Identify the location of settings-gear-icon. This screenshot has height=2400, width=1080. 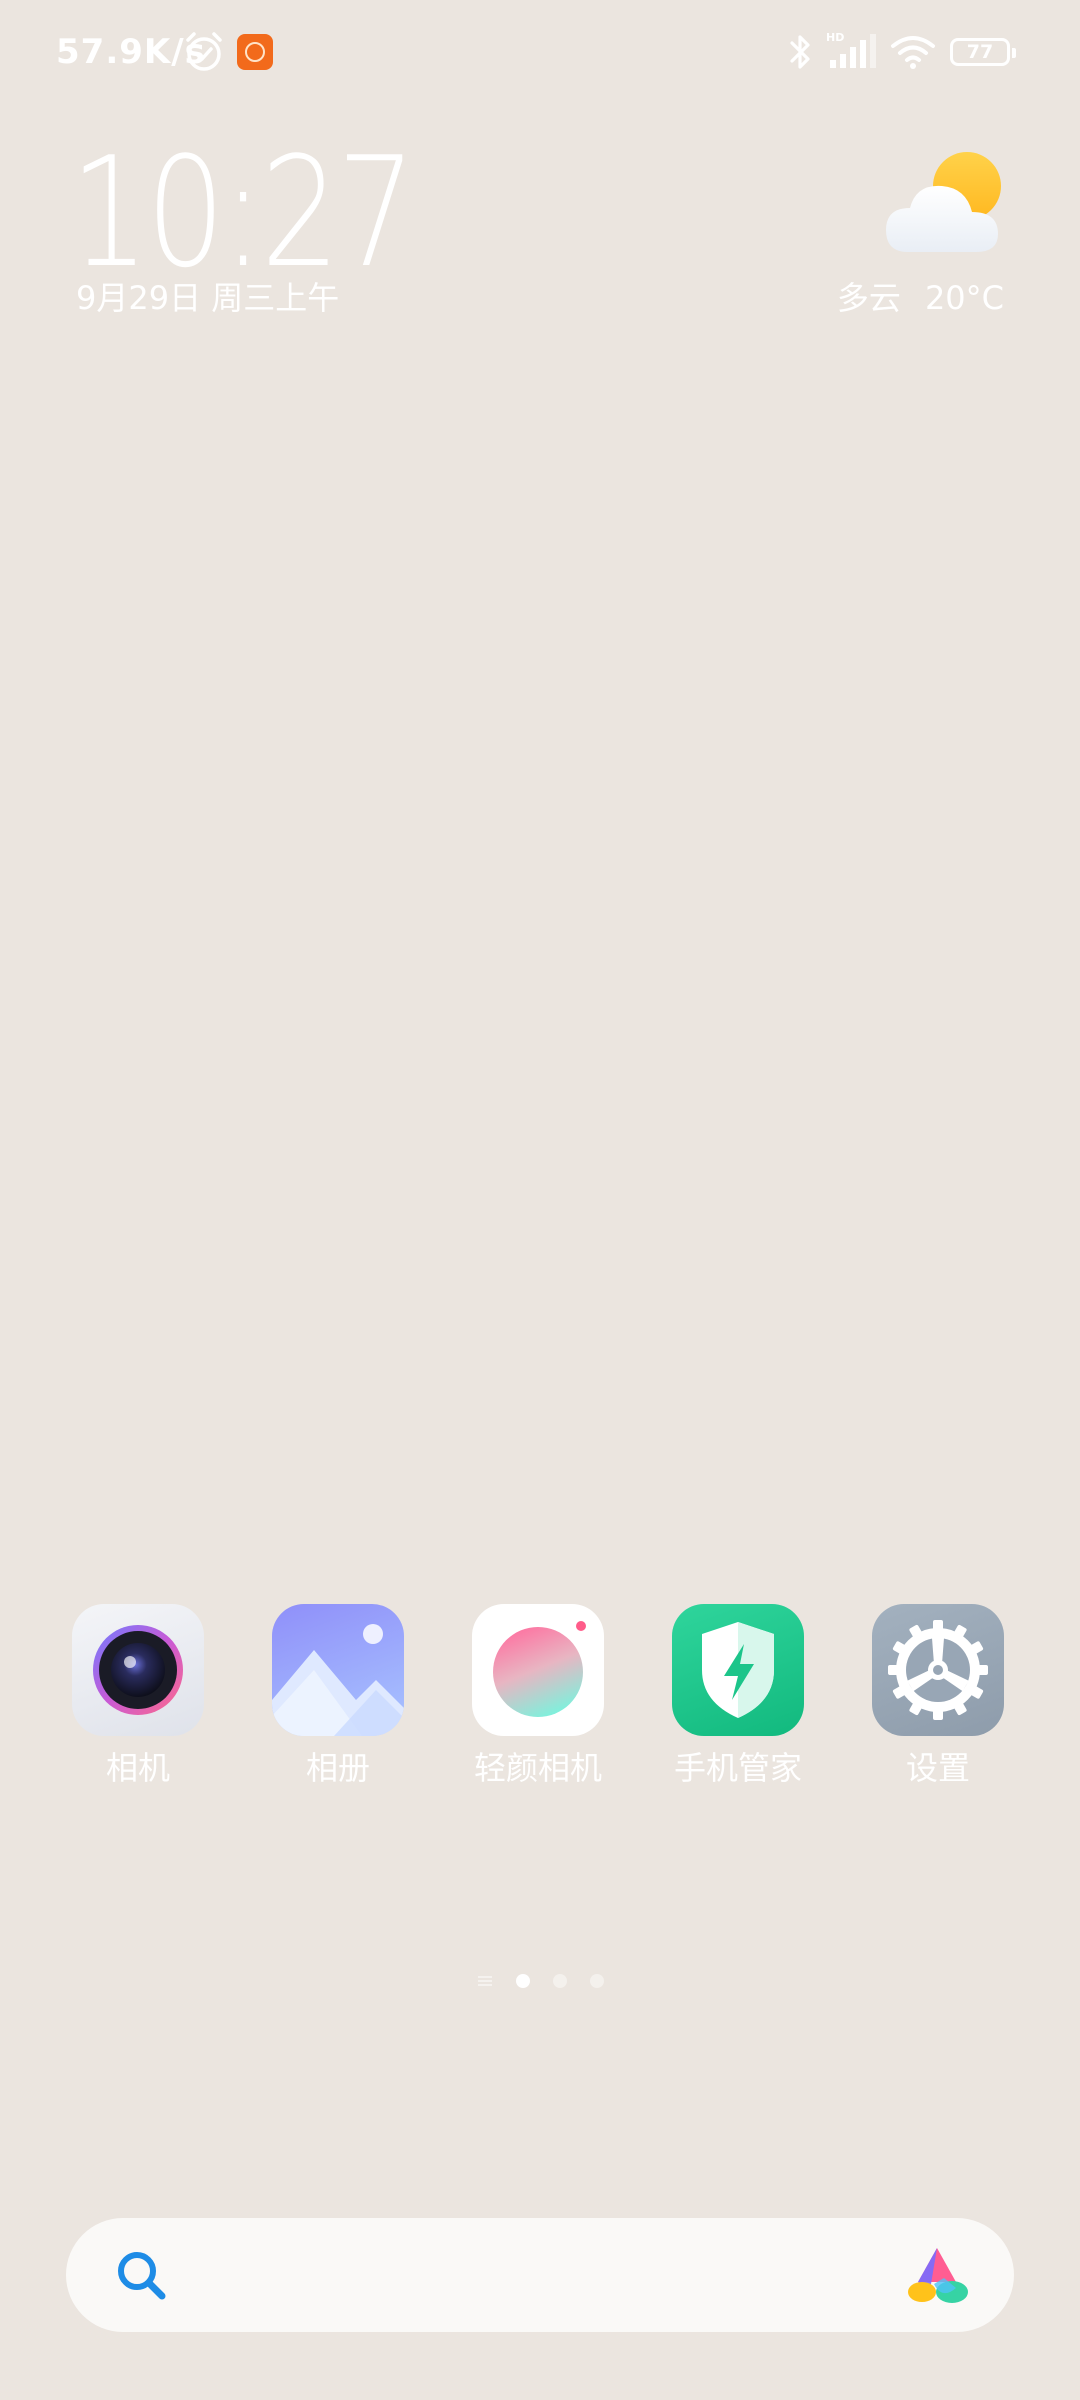
(938, 1670).